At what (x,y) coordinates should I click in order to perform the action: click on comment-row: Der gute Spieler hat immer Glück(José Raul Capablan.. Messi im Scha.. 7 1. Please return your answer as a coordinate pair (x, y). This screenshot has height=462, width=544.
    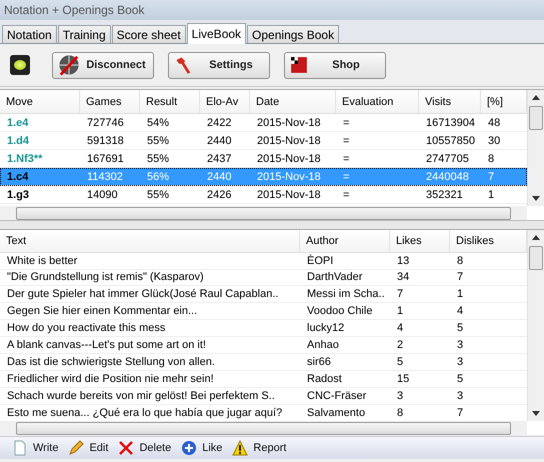
    Looking at the image, I should click on (263, 295).